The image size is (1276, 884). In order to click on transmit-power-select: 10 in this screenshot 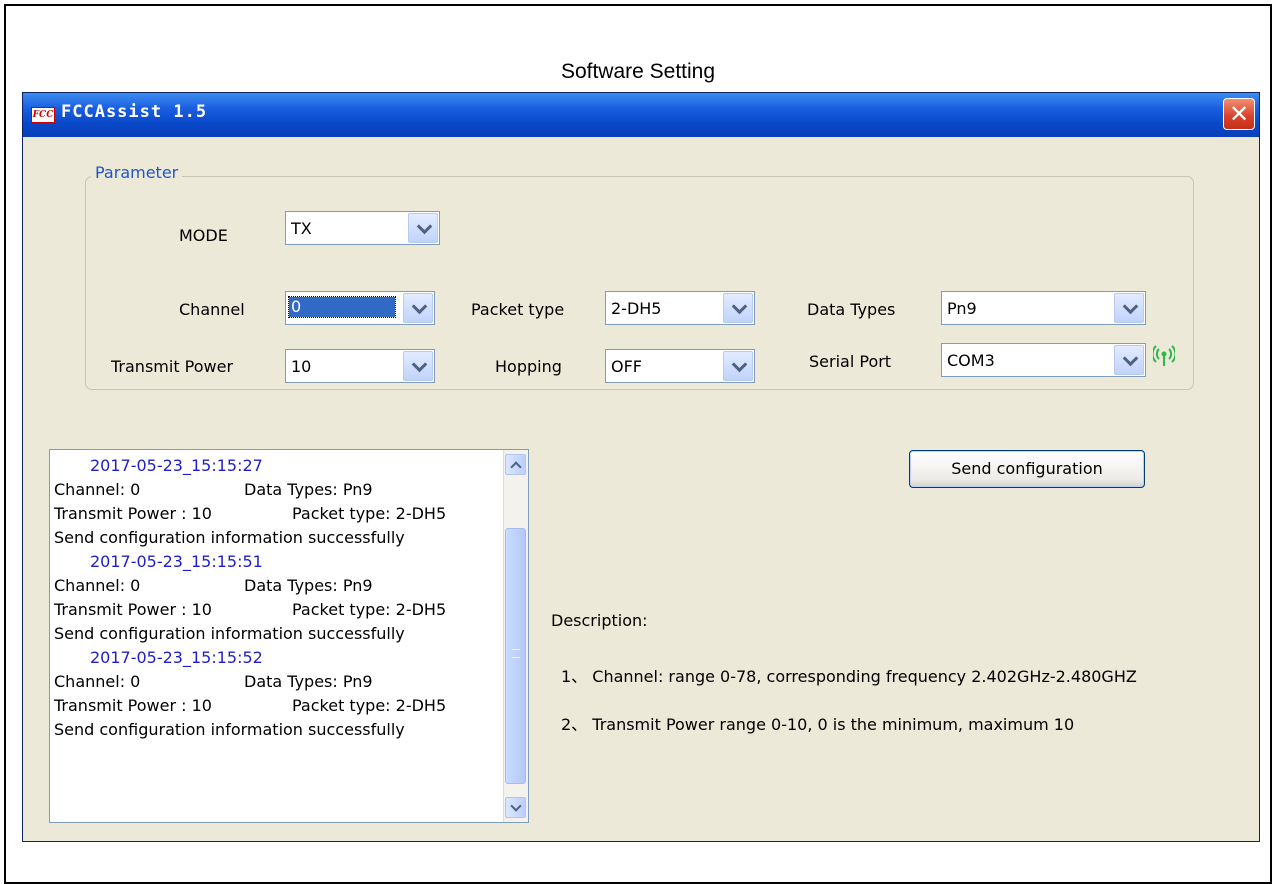, I will do `click(360, 366)`.